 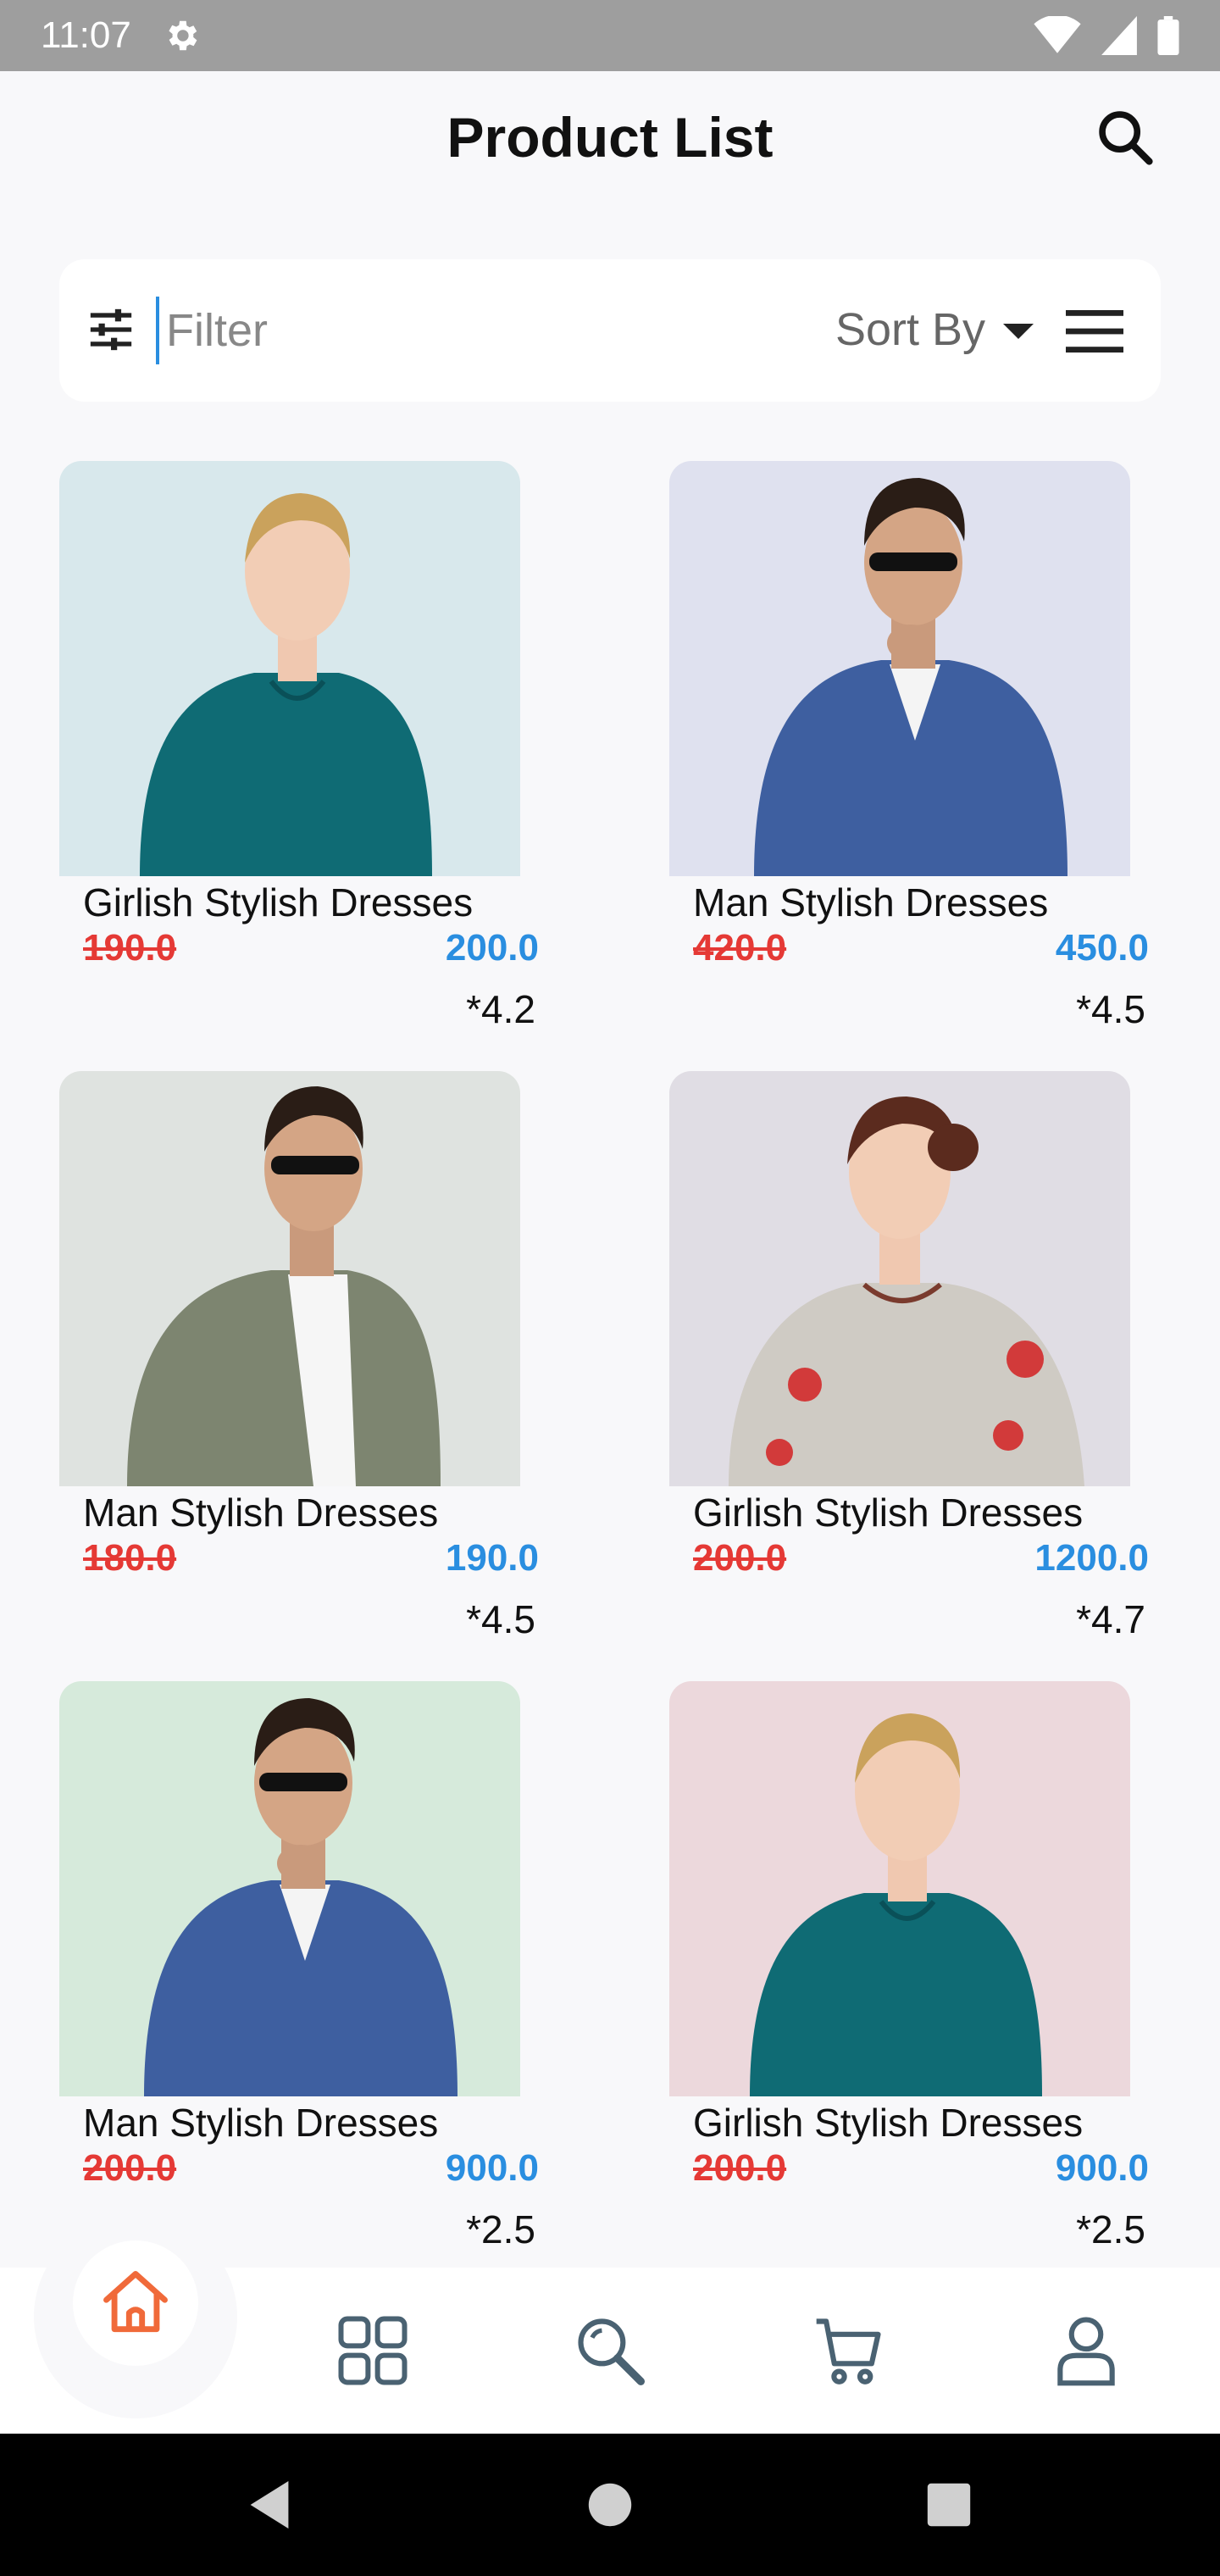 I want to click on menu-icon, so click(x=1094, y=331).